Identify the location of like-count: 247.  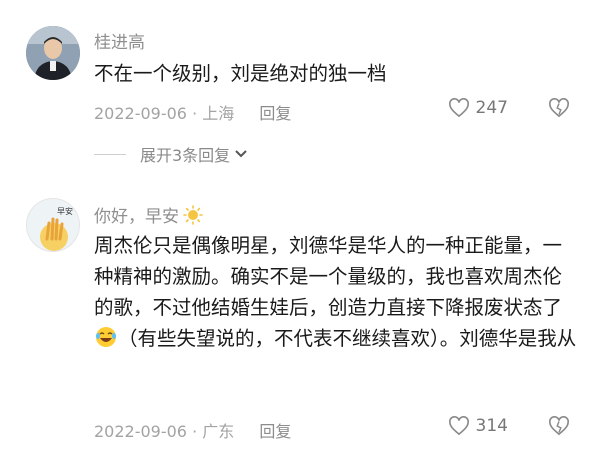
(491, 108).